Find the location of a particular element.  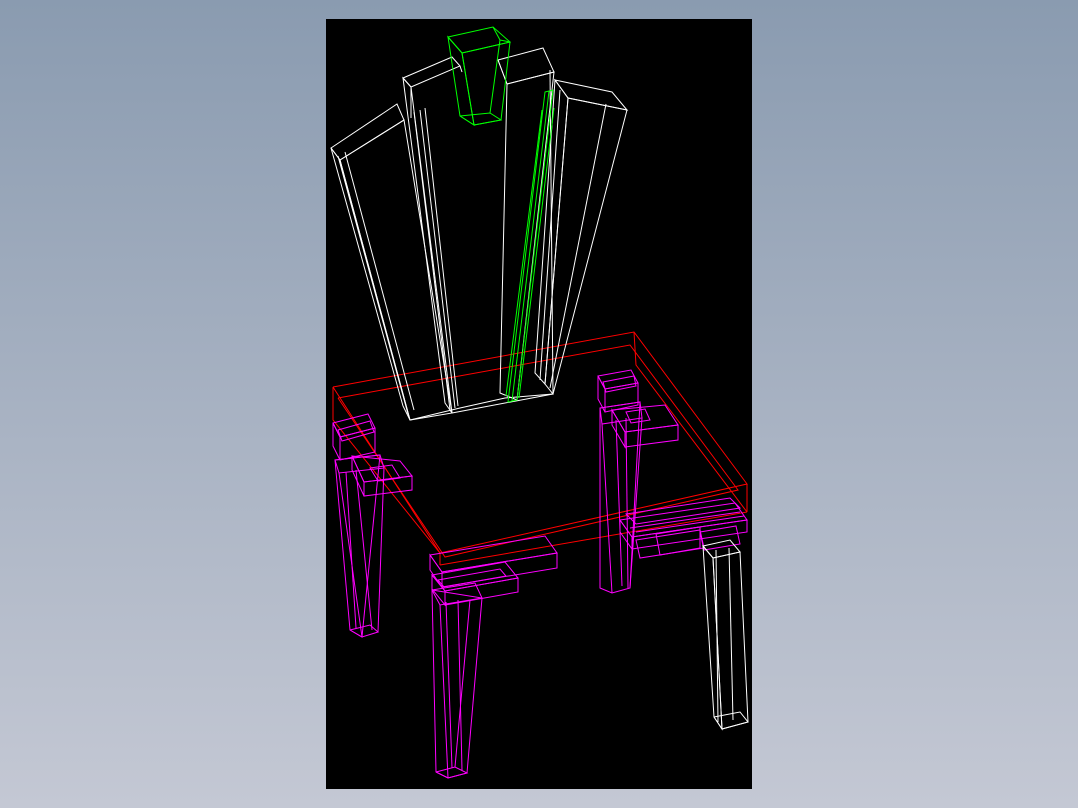

back-right-leg is located at coordinates (638, 481).